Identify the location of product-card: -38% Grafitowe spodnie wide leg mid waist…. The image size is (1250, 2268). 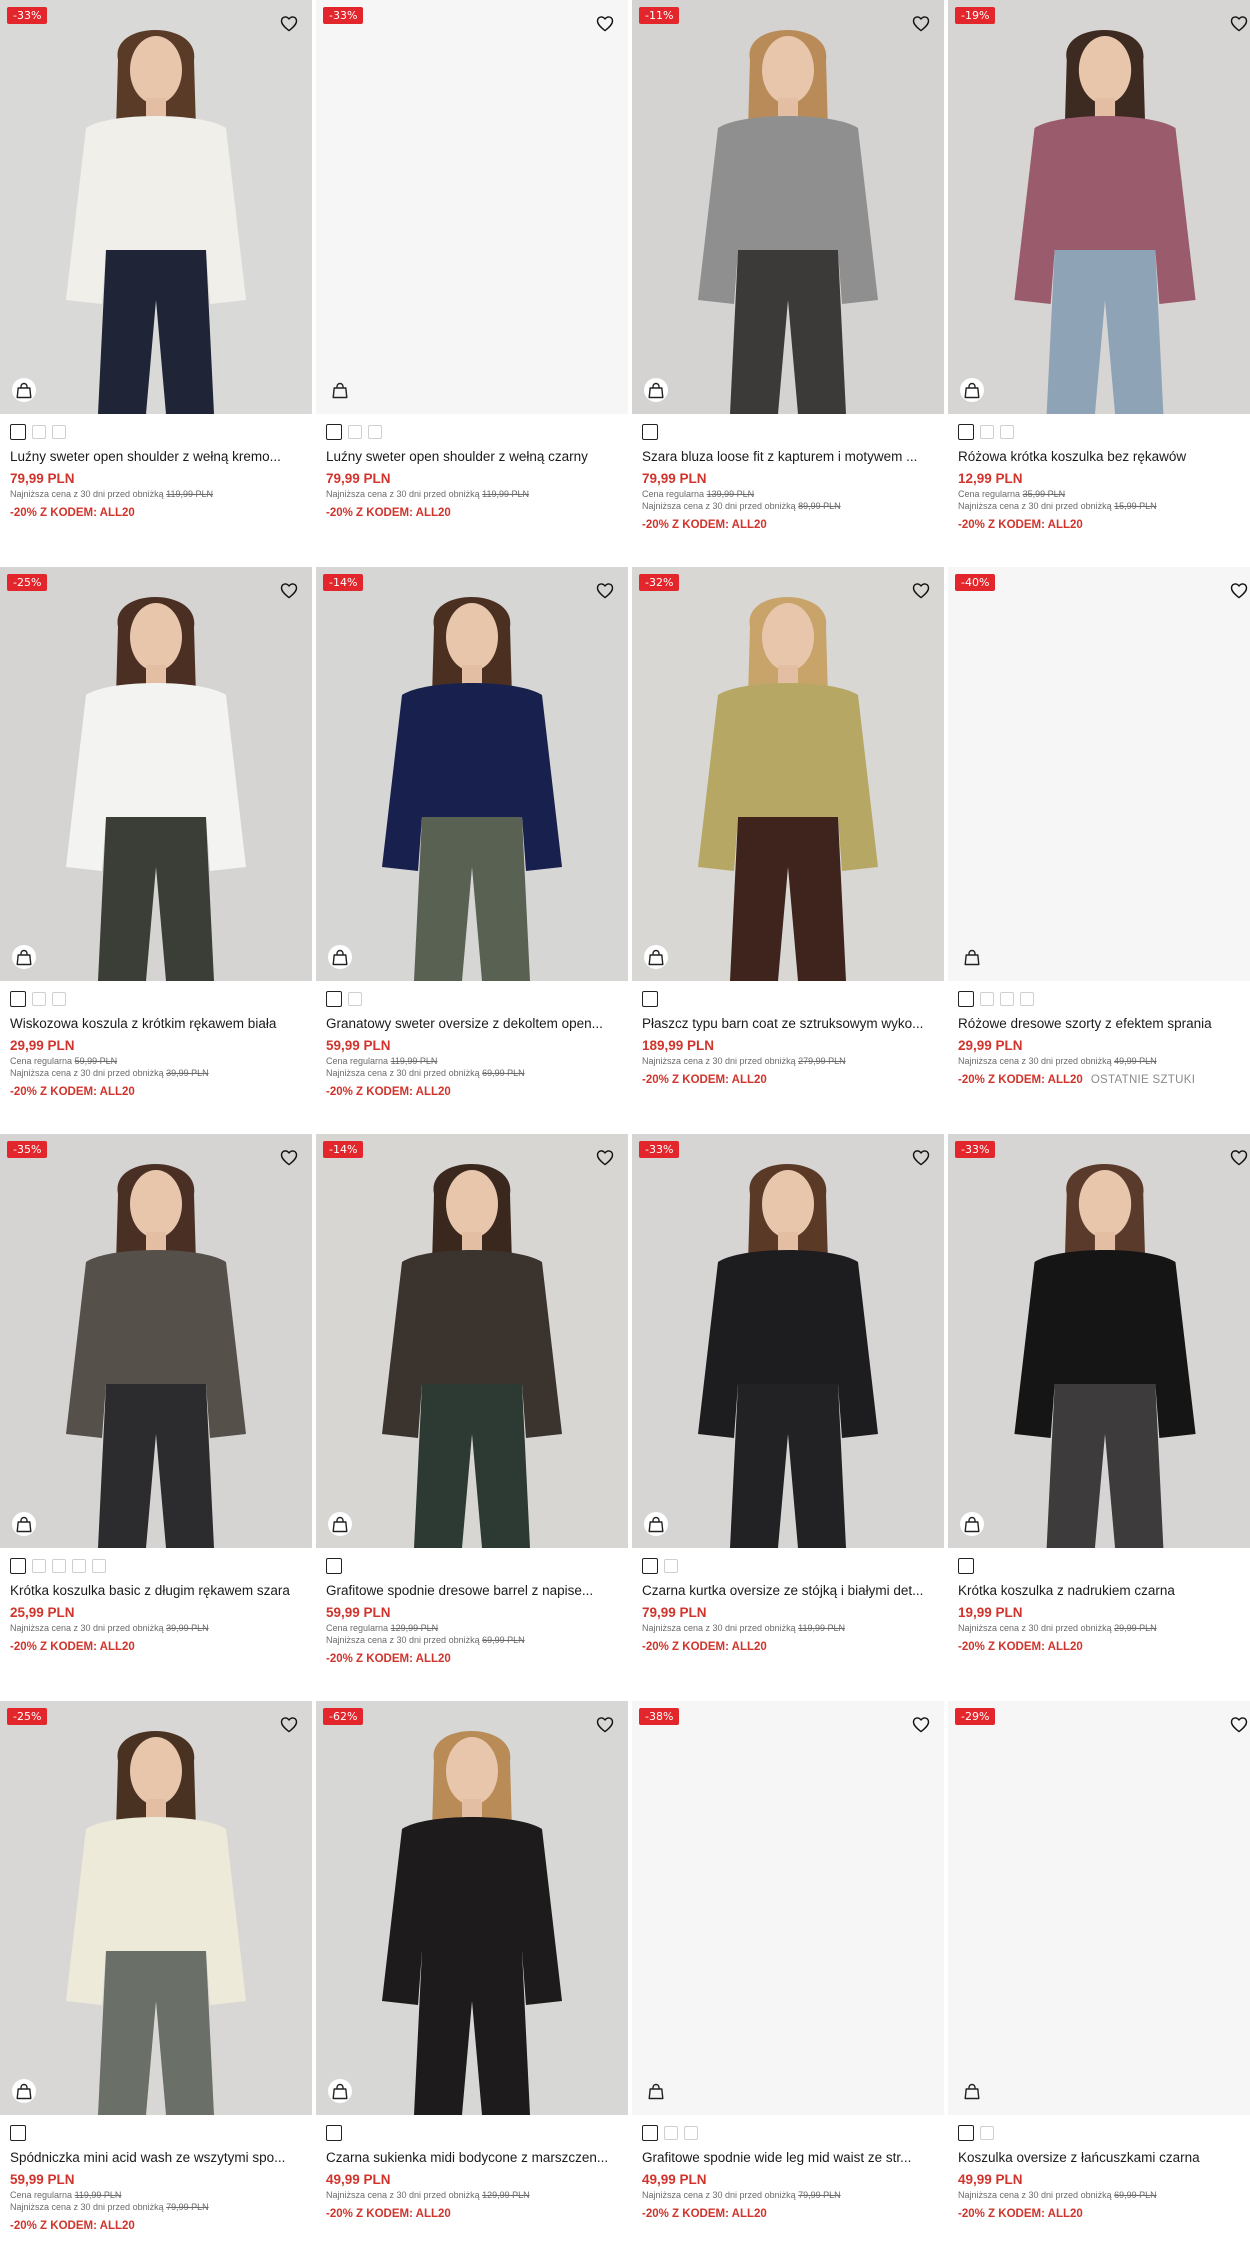
(788, 1984).